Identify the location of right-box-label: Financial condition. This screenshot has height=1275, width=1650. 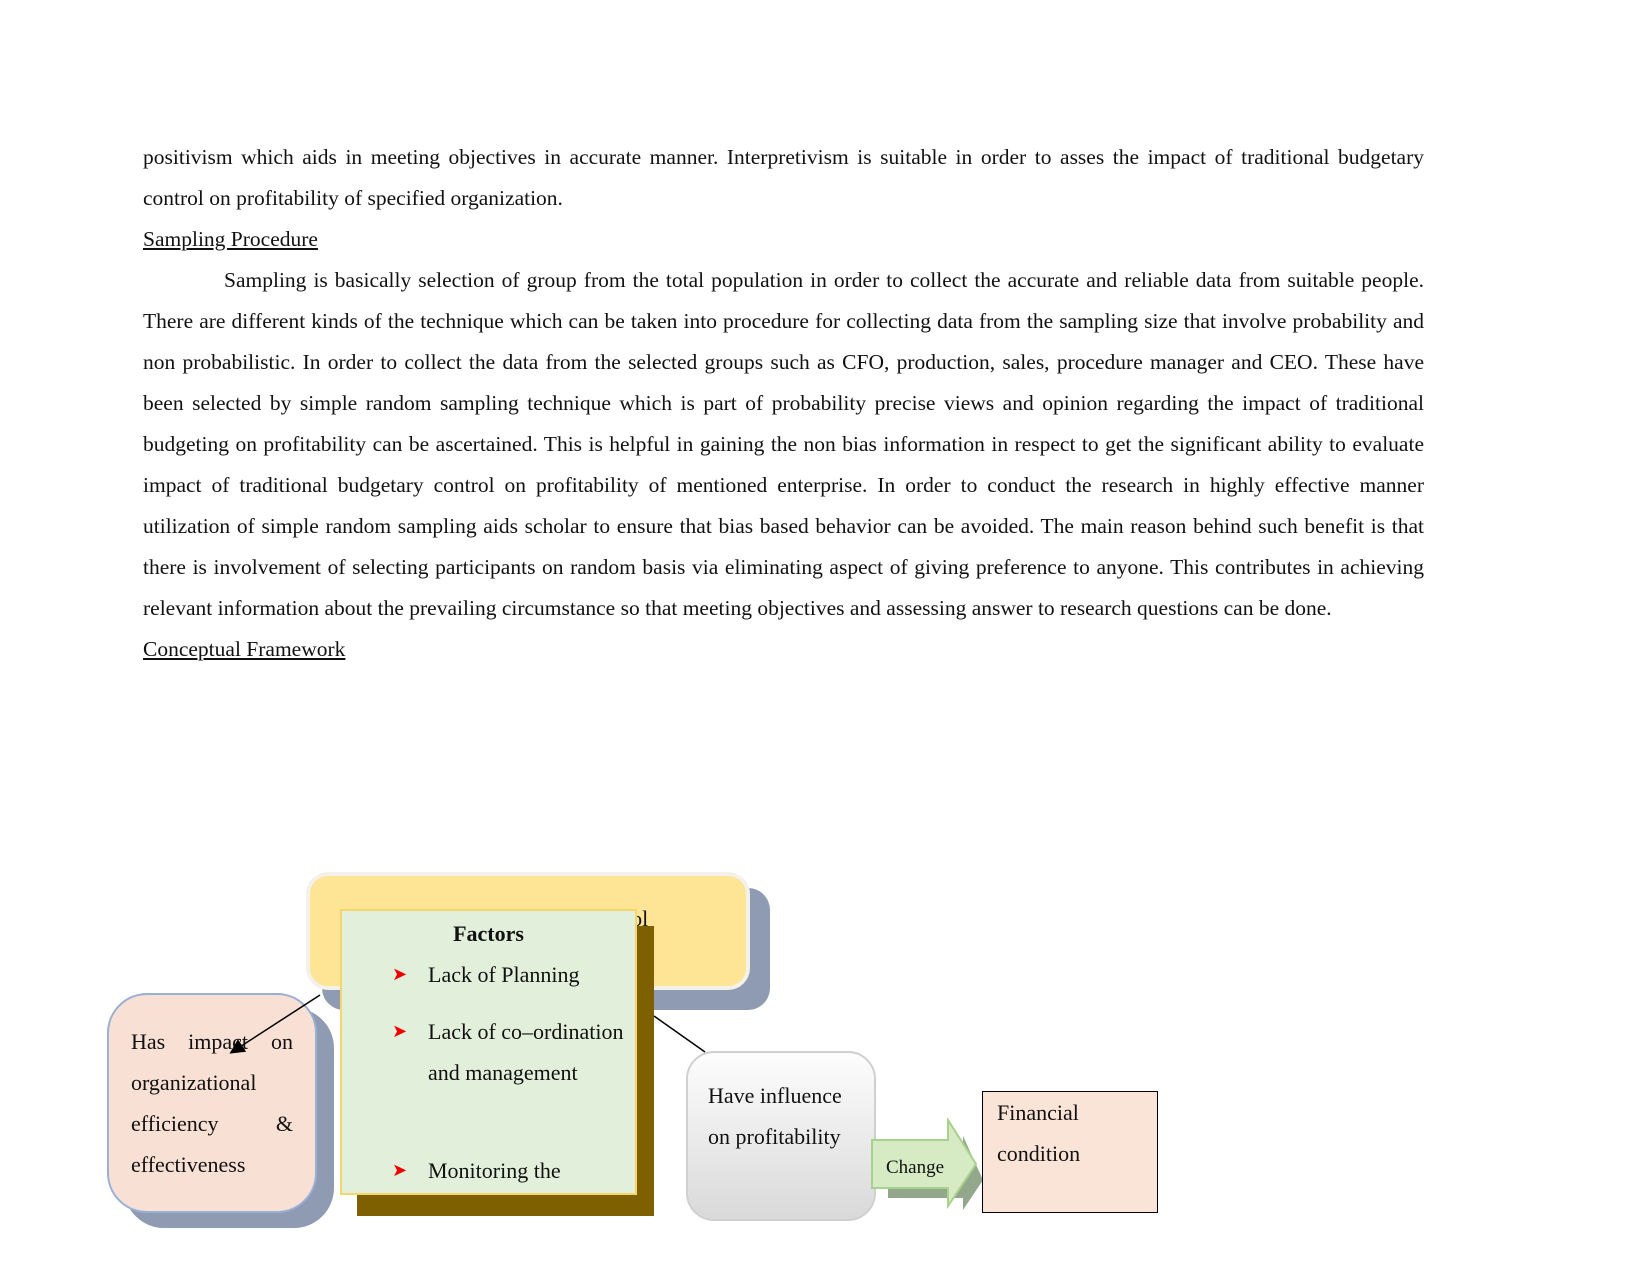
(1039, 1133).